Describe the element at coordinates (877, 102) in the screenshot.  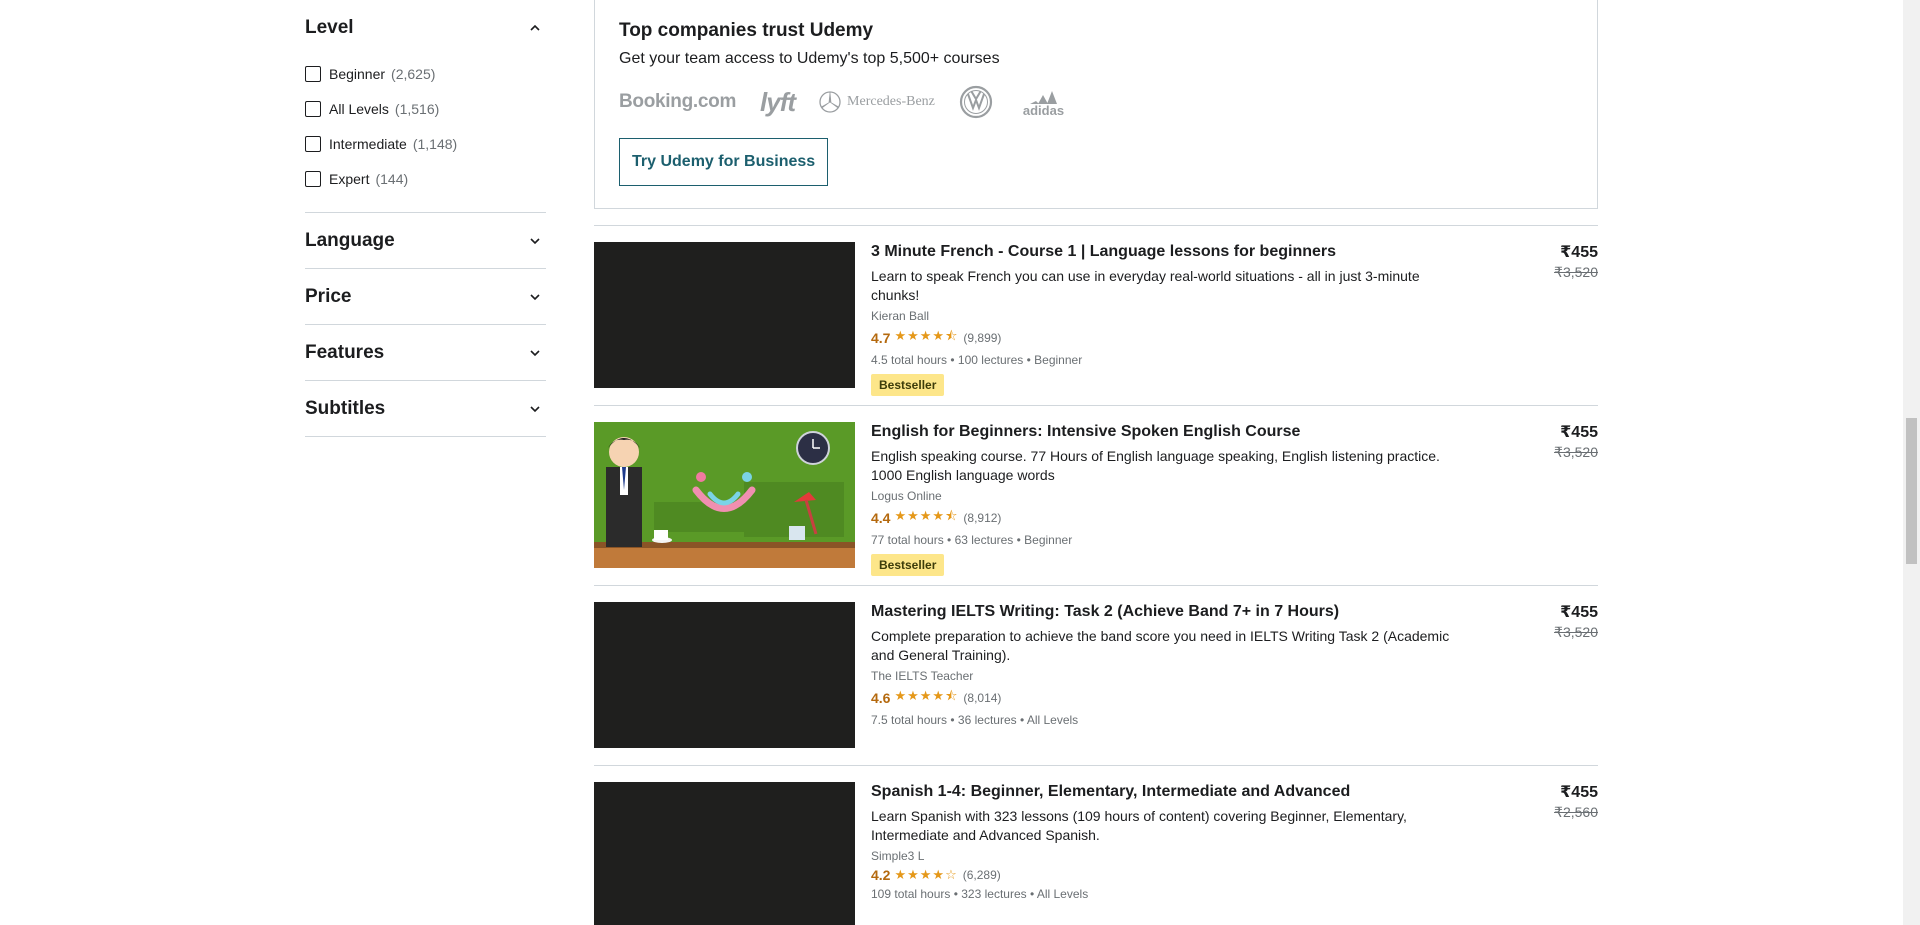
I see `mercedes-benz-logo: Mercedes-Benz` at that location.